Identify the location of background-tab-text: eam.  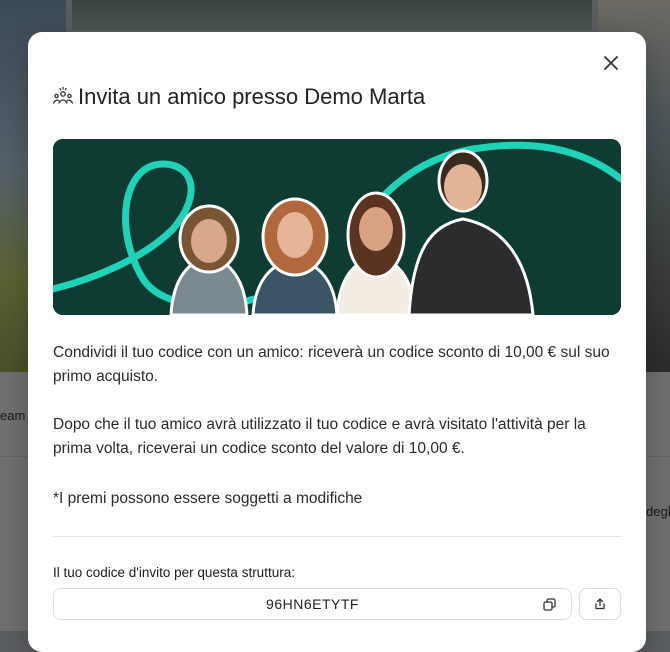
(13, 415).